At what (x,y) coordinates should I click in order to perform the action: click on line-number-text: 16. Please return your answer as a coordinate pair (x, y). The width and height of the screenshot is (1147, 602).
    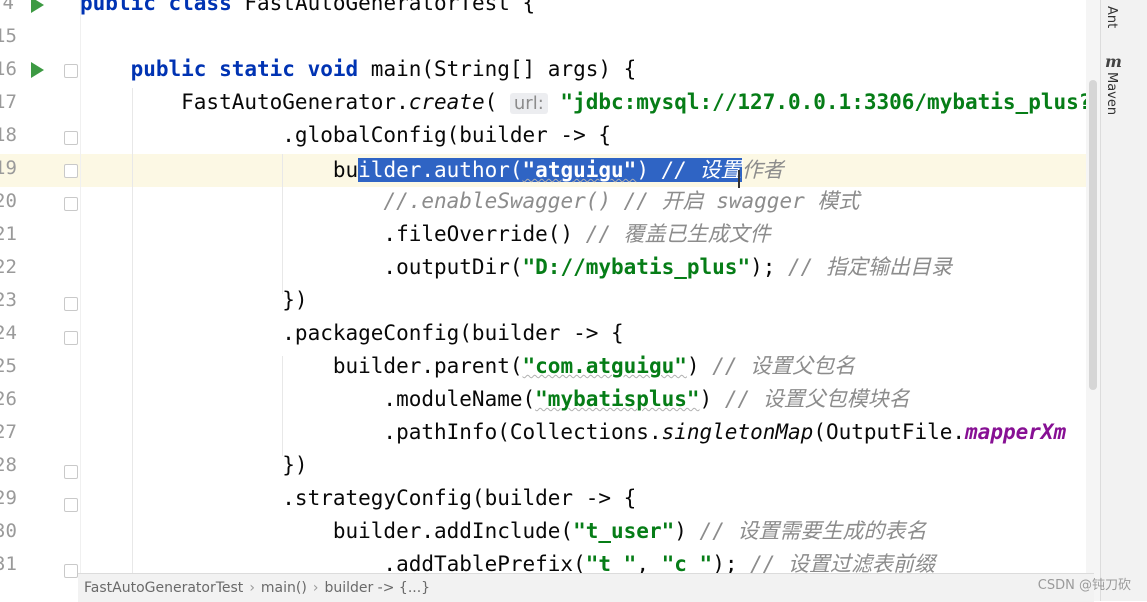
    Looking at the image, I should click on (8, 69).